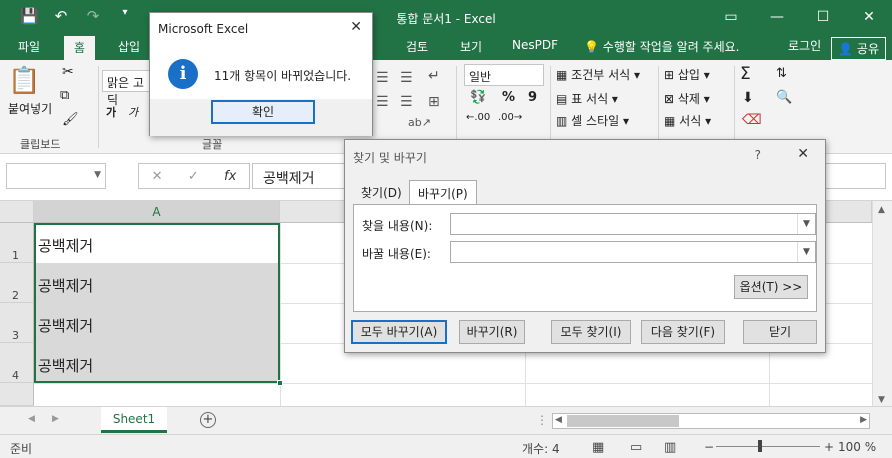 The width and height of the screenshot is (892, 458). I want to click on page-break-icon: ▥, so click(670, 447).